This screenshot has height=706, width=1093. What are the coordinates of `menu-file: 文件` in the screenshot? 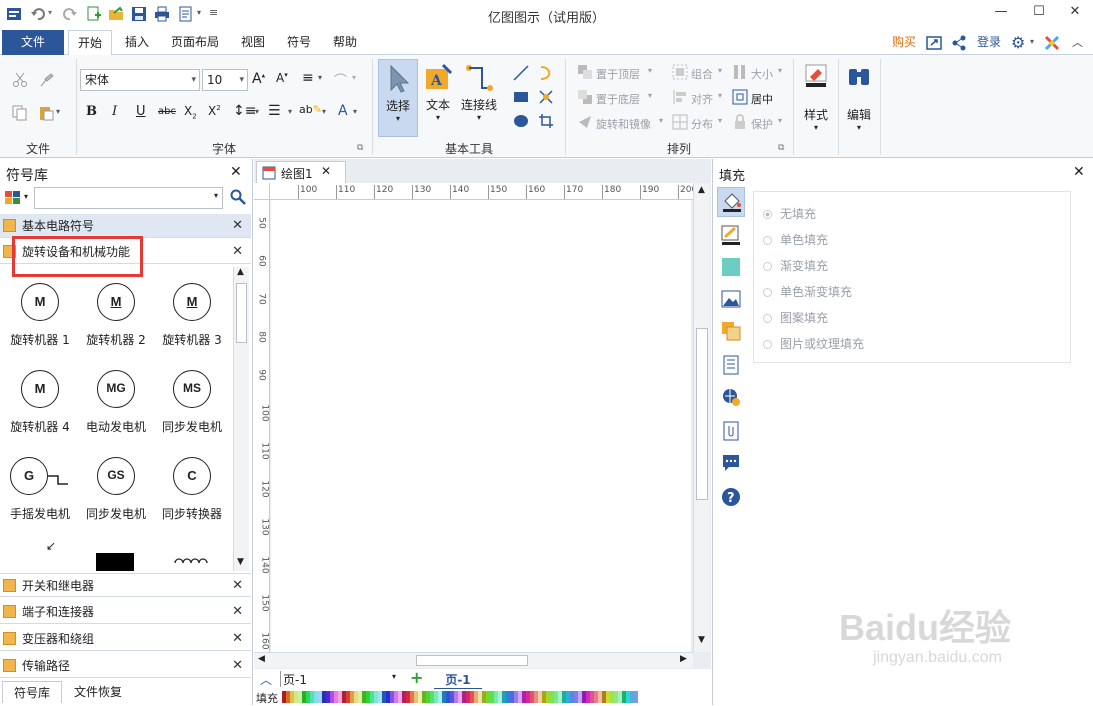 It's located at (33, 42).